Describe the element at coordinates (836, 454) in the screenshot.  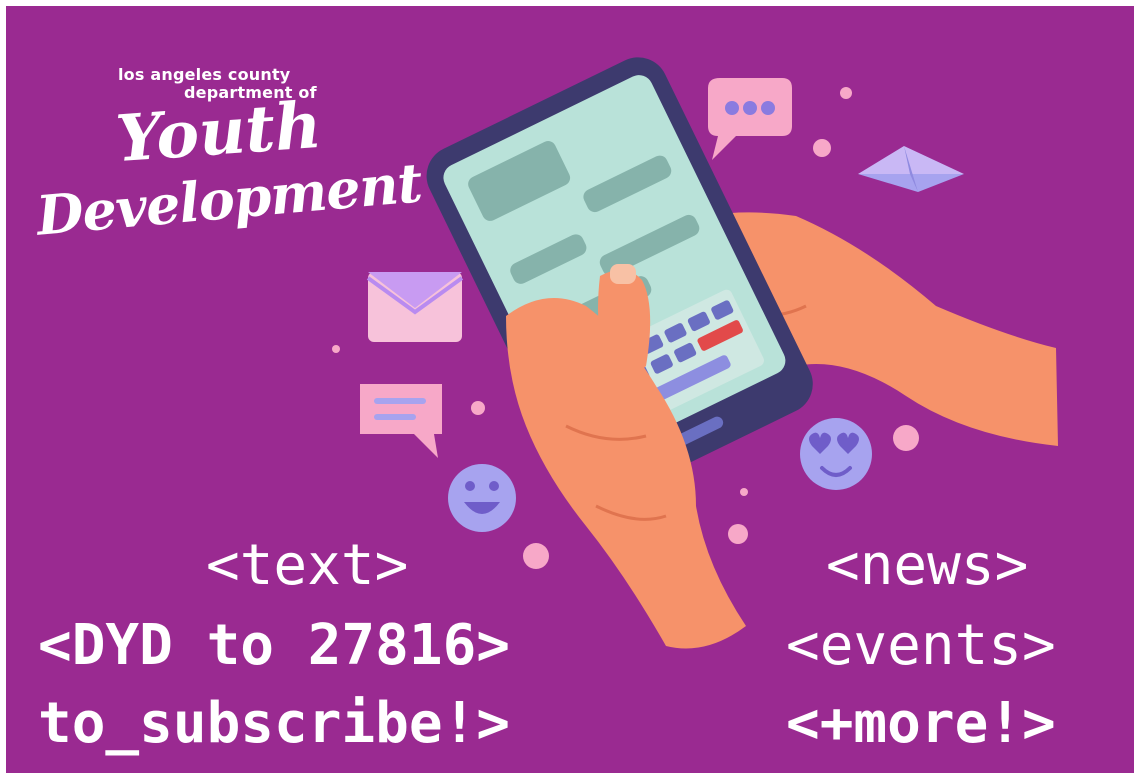
I see `heart-eyes-icon` at that location.